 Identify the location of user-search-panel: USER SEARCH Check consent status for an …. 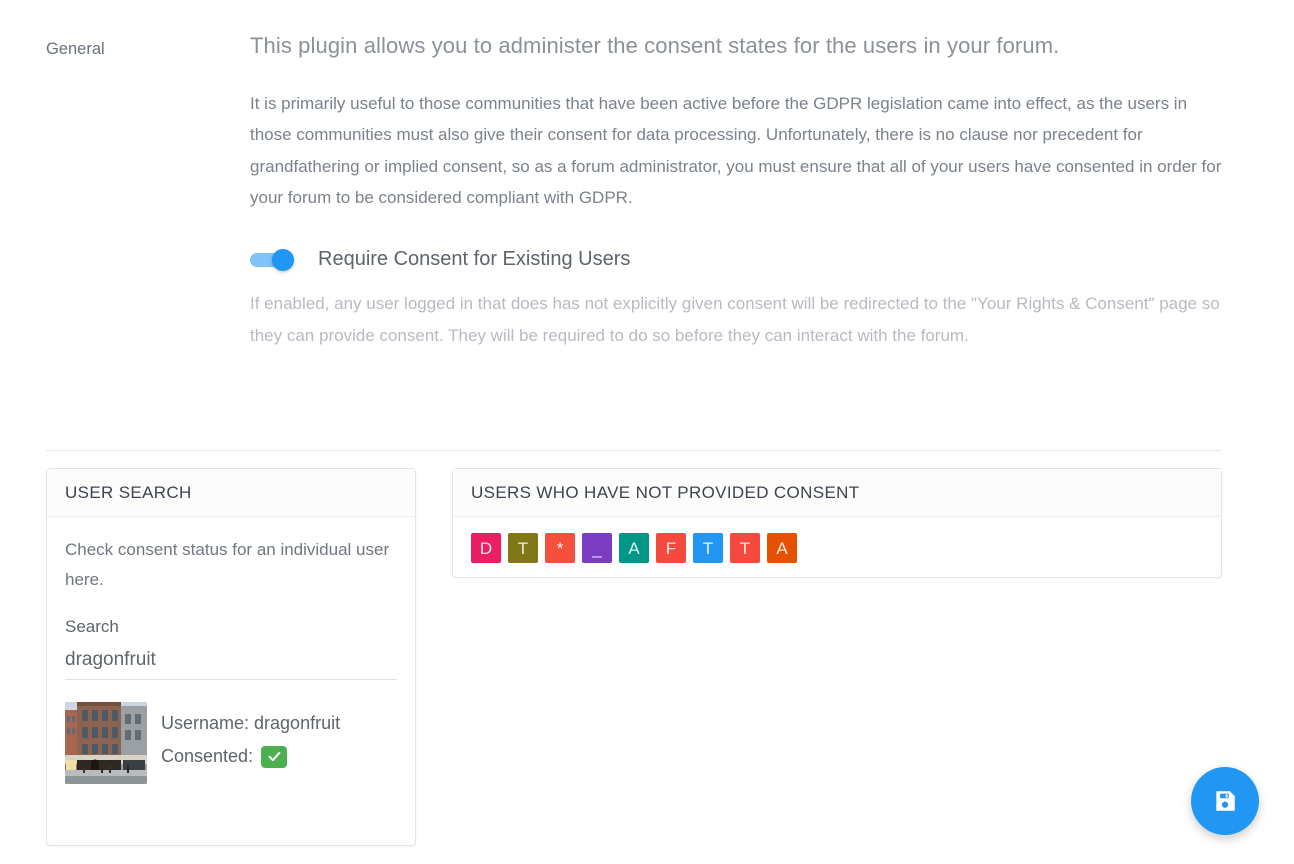
(231, 657).